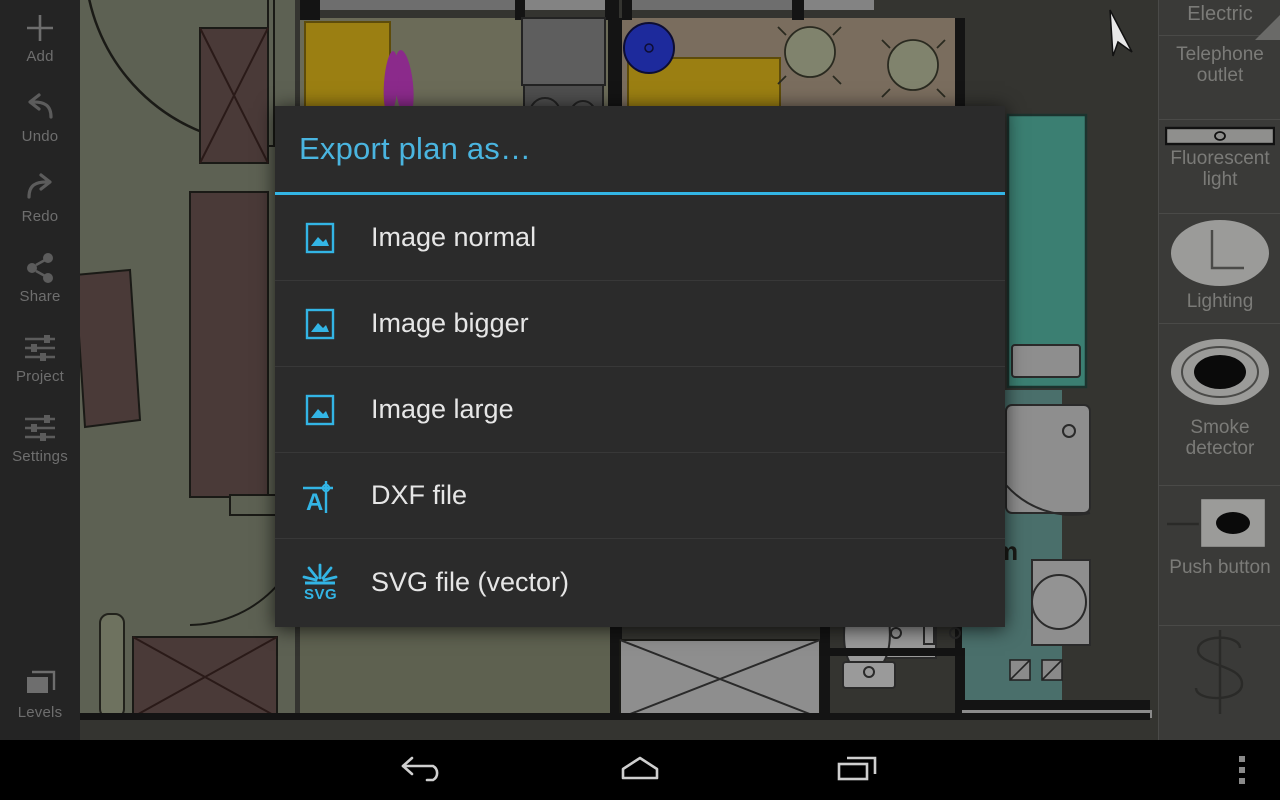 Image resolution: width=1280 pixels, height=800 pixels. Describe the element at coordinates (454, 237) in the screenshot. I see `export-option-label: Image normal` at that location.